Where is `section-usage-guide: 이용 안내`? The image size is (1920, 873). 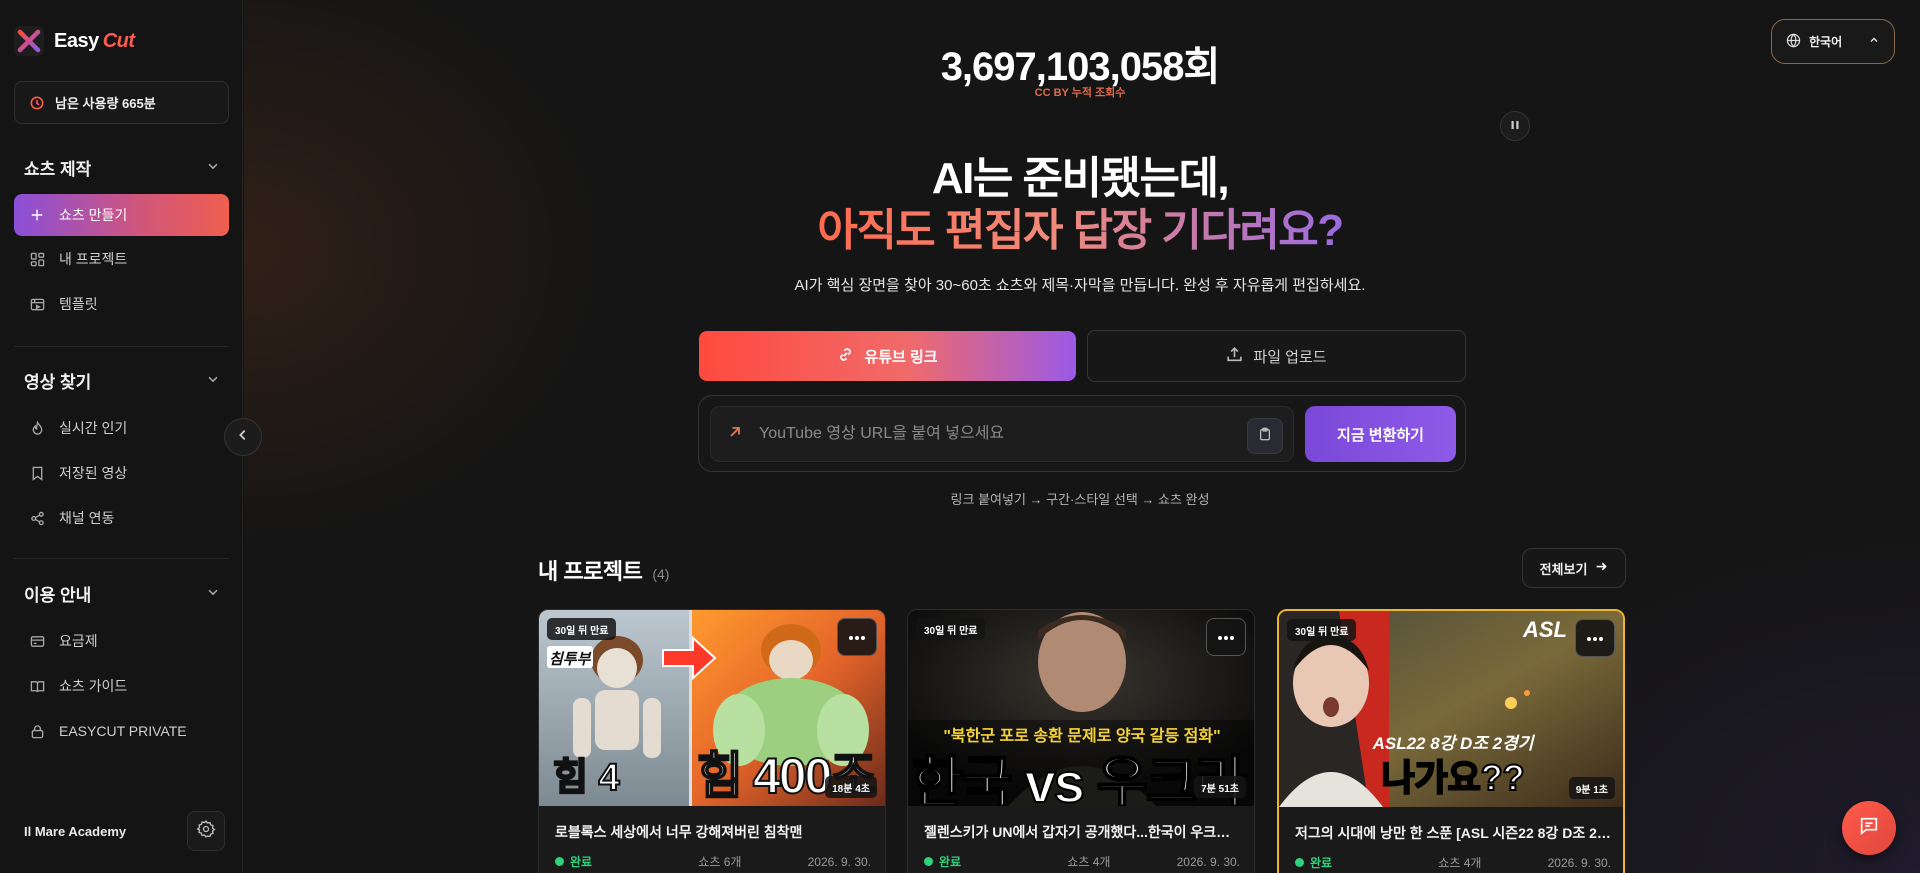 section-usage-guide: 이용 안내 is located at coordinates (122, 593).